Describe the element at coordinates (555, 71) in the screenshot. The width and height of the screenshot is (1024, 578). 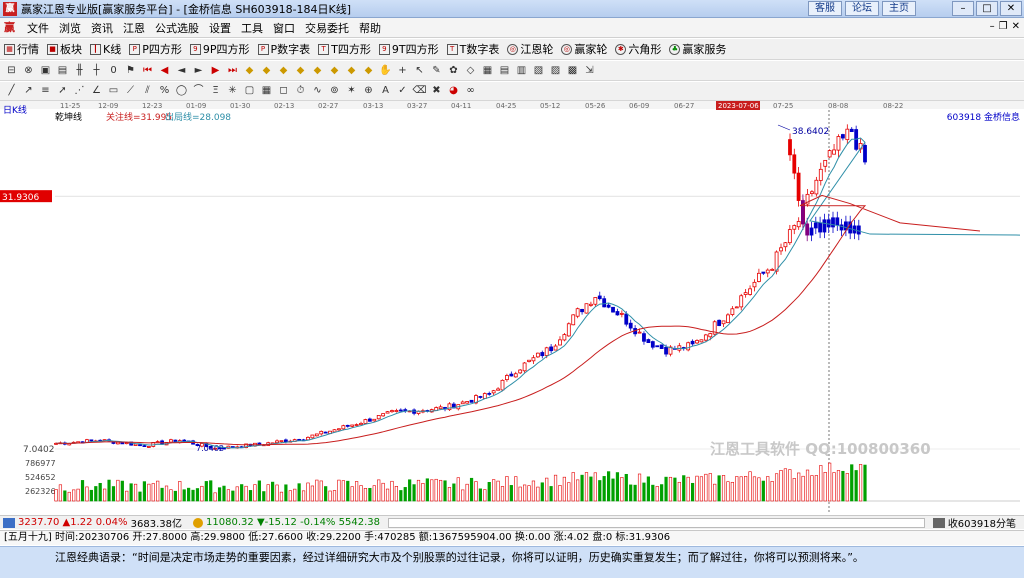
I see `layers-icon: ▨` at that location.